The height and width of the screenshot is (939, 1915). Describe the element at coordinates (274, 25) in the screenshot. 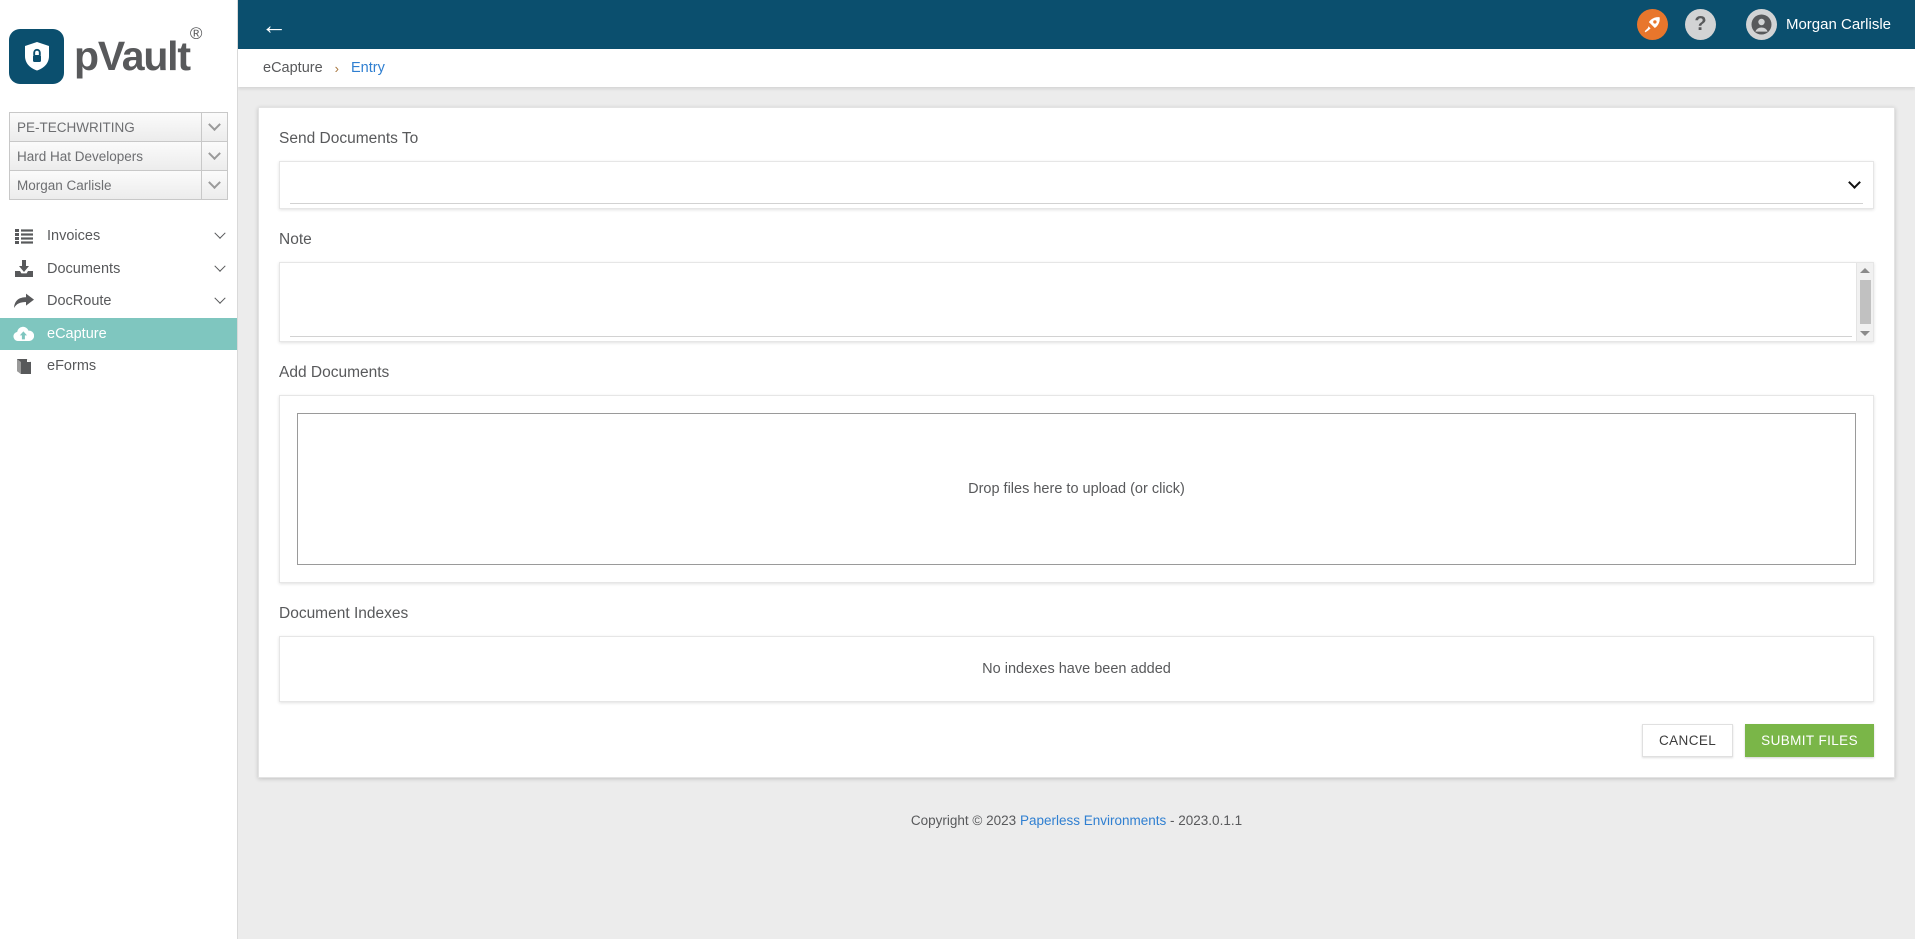

I see `back-arrow-icon: ←` at that location.